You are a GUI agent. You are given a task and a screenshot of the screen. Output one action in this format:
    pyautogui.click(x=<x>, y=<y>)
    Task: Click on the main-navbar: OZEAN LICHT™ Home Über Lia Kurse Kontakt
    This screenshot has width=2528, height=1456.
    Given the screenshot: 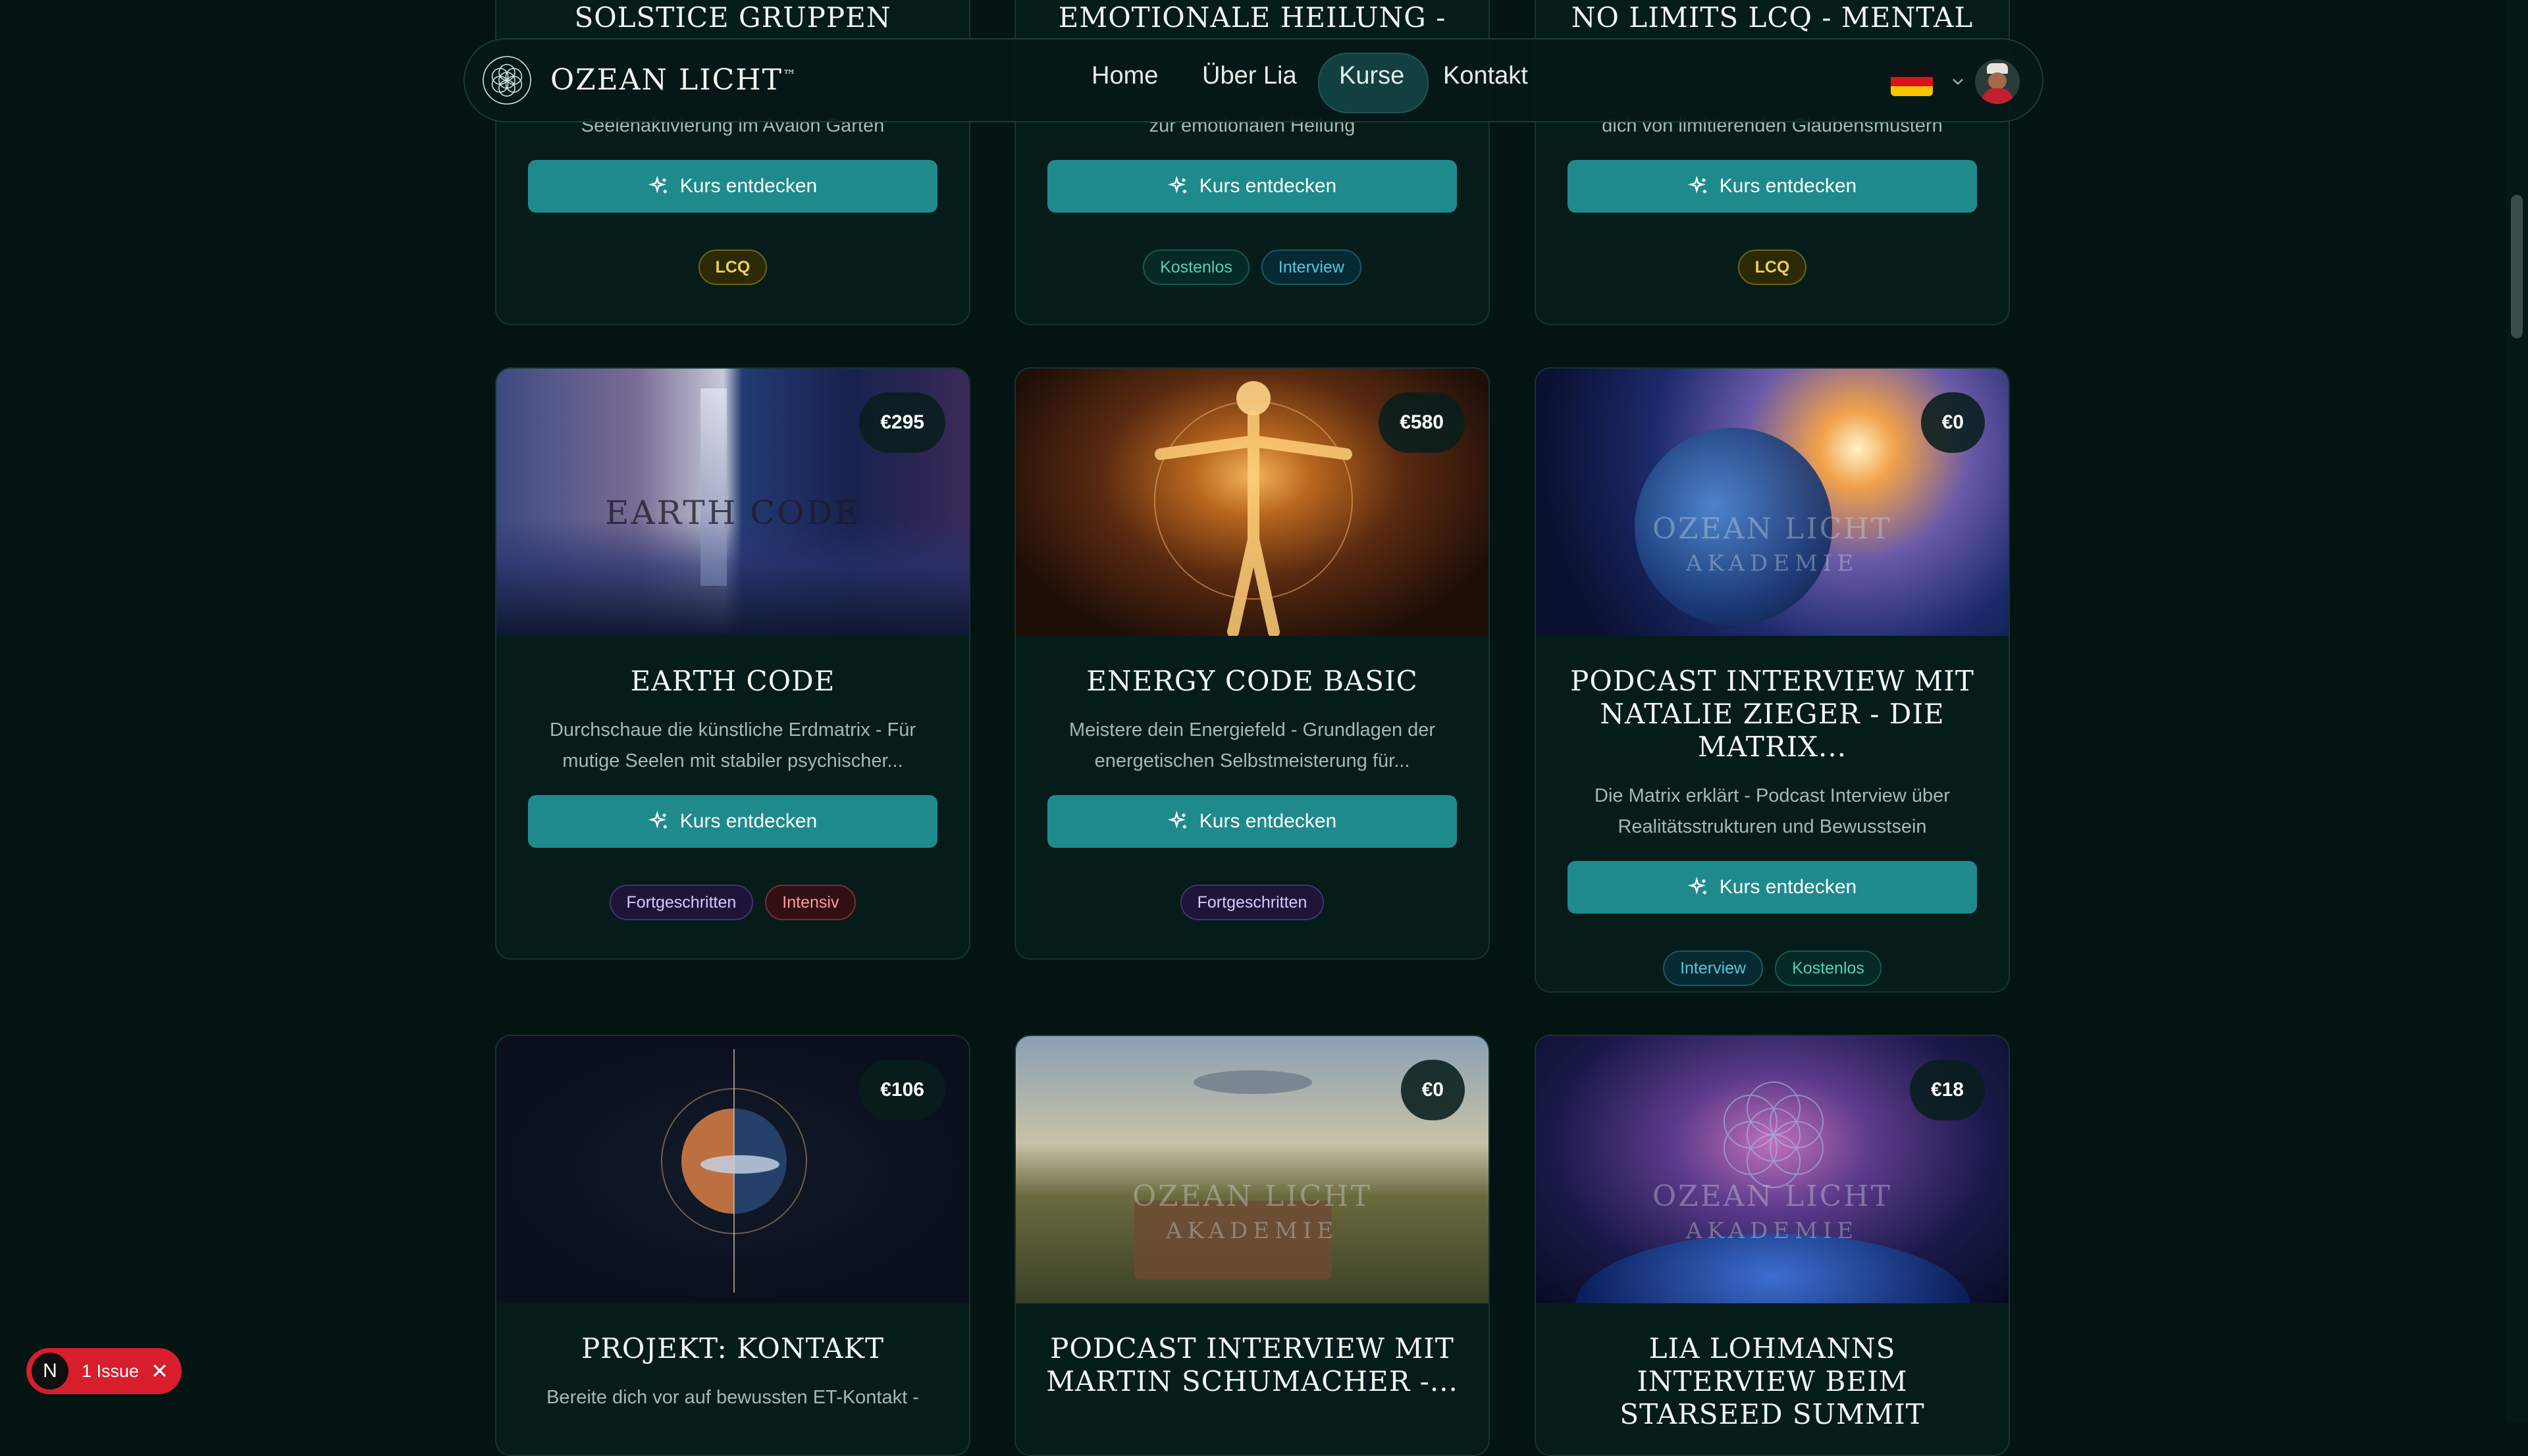 What is the action you would take?
    pyautogui.click(x=1253, y=80)
    